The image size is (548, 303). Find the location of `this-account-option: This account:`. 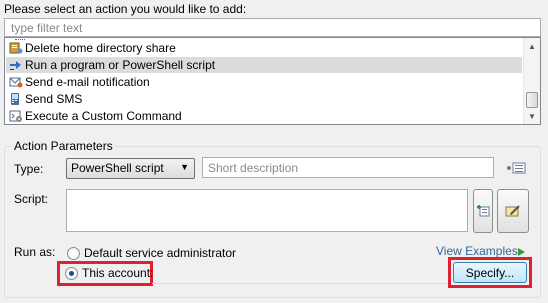

this-account-option: This account: is located at coordinates (109, 273).